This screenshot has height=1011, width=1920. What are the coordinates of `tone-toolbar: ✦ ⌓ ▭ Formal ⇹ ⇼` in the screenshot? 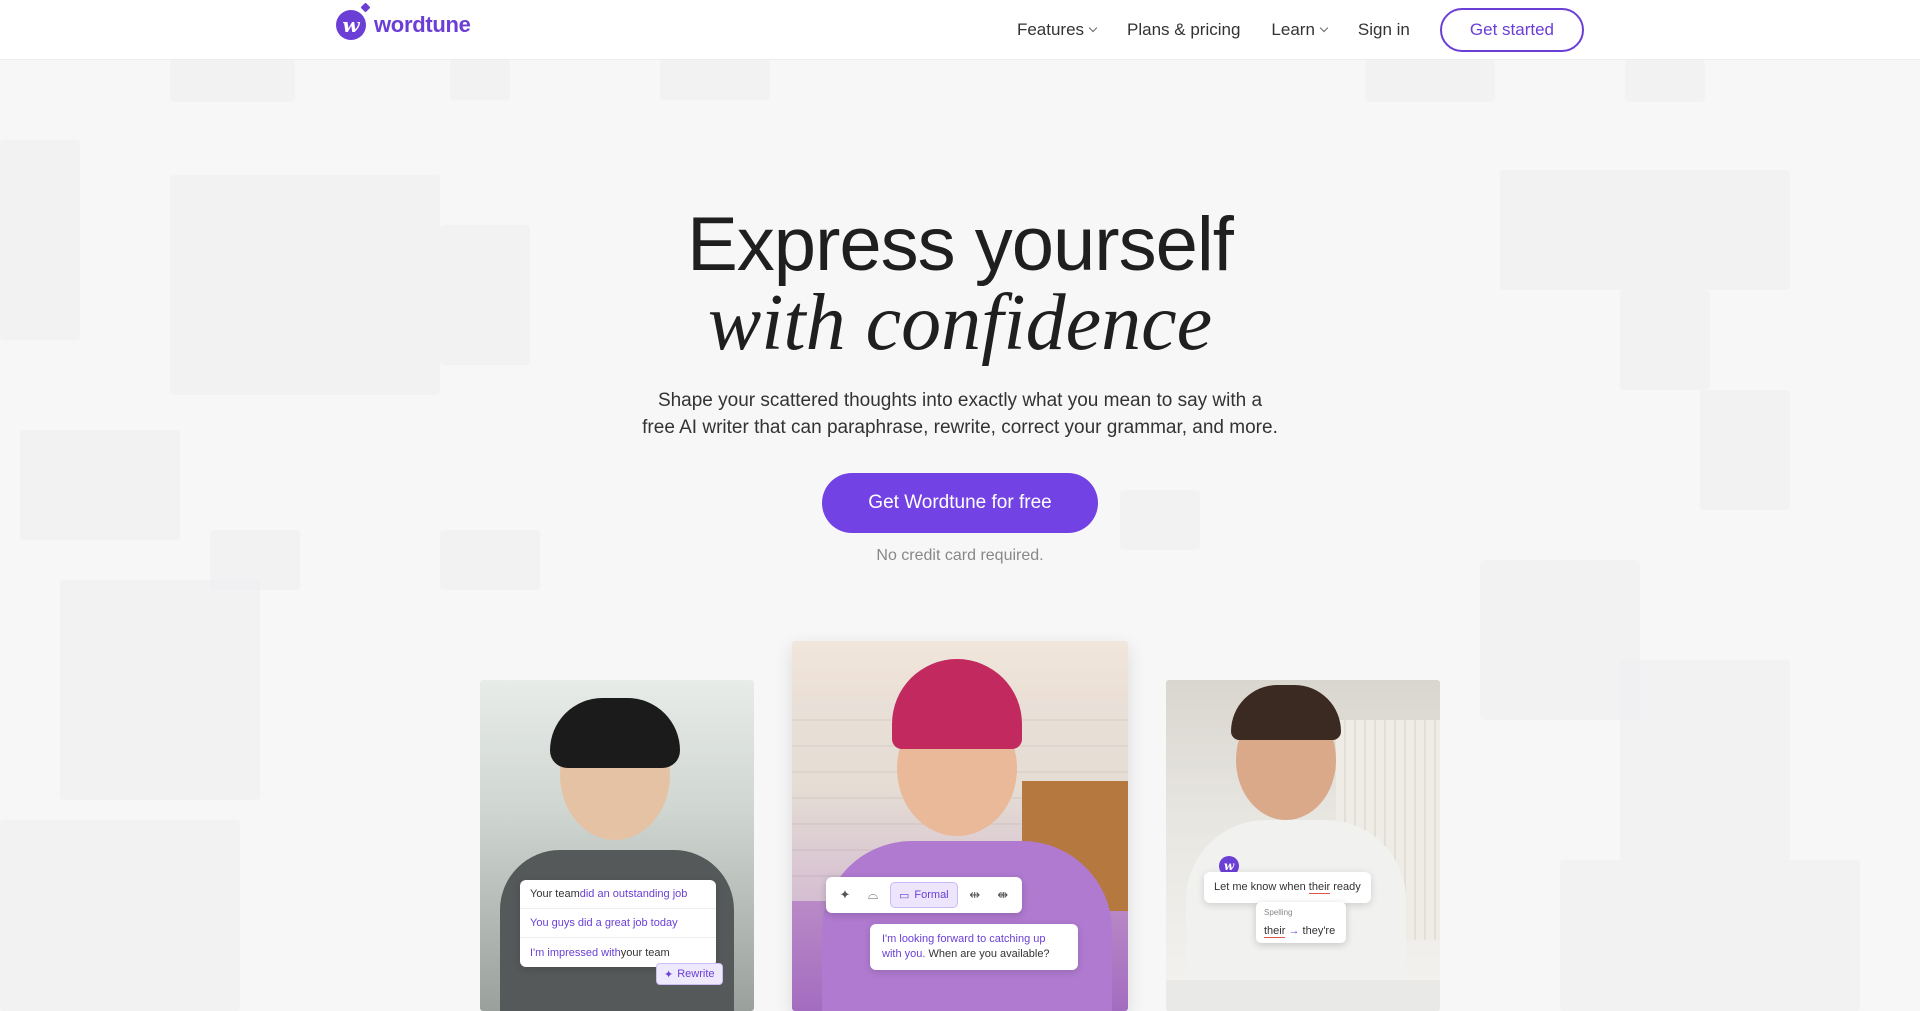 It's located at (924, 895).